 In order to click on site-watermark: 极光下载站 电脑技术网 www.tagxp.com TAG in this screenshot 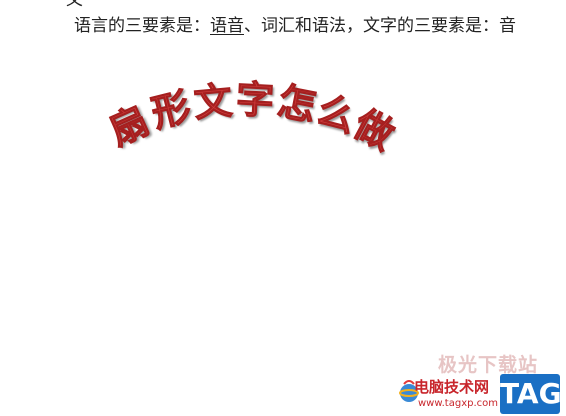, I will do `click(479, 383)`.